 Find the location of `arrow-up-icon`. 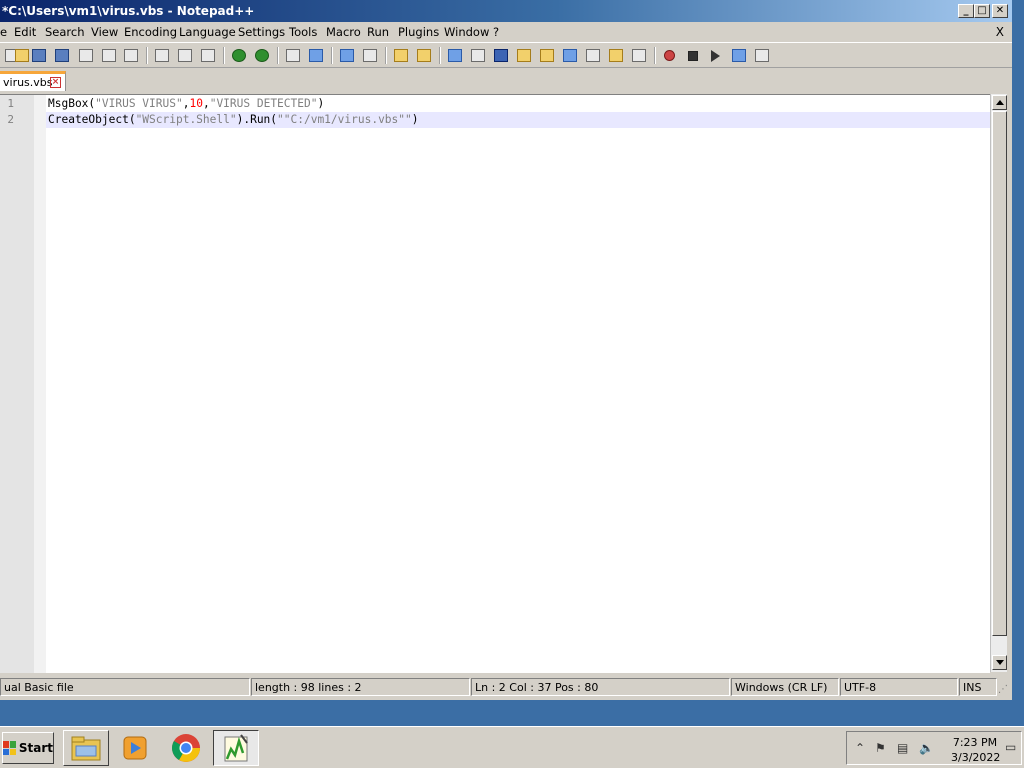

arrow-up-icon is located at coordinates (999, 102).